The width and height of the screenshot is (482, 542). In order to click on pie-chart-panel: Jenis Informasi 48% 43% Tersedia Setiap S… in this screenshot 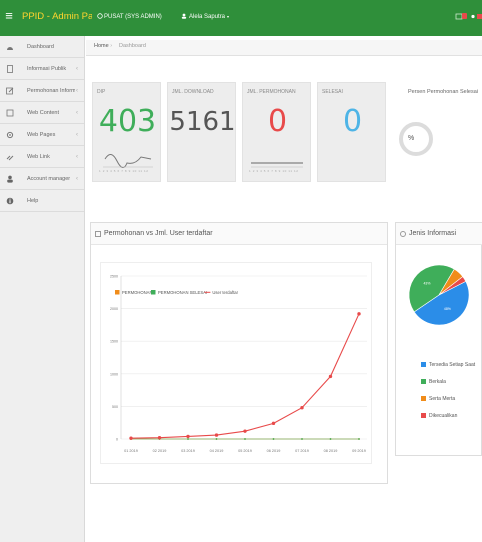, I will do `click(438, 339)`.